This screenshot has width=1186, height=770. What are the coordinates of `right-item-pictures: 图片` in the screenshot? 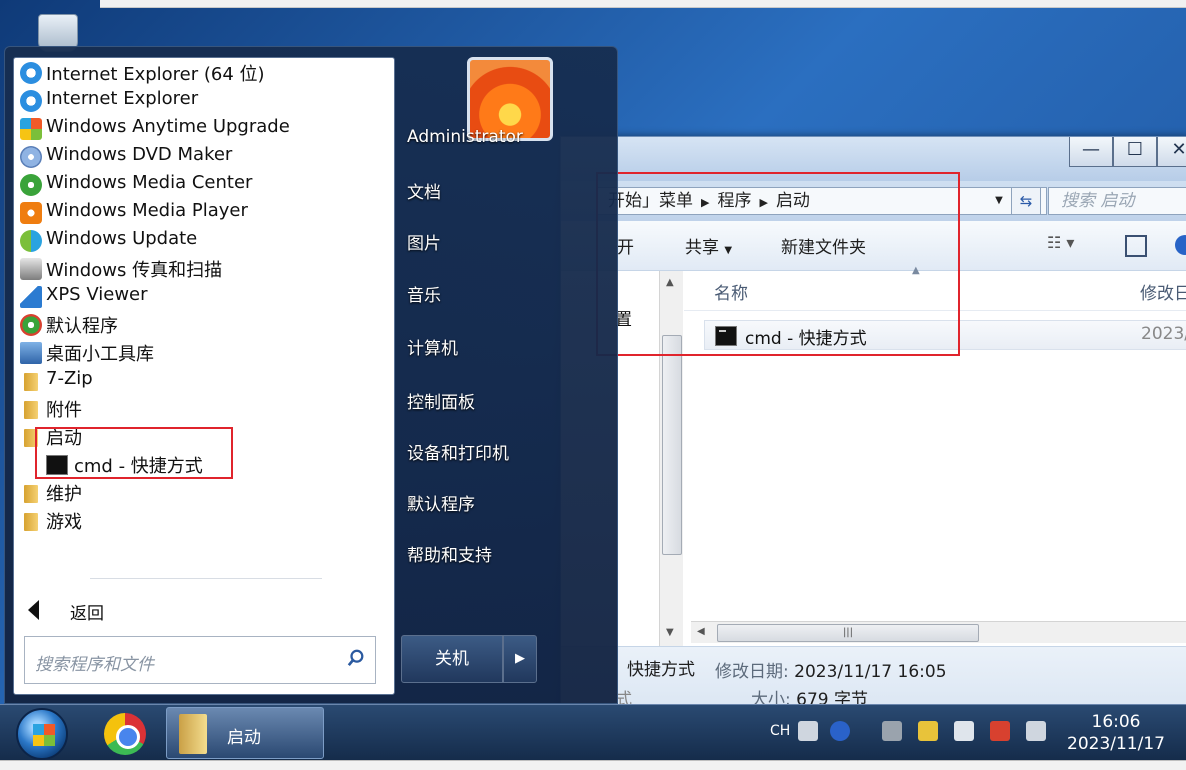 It's located at (424, 241).